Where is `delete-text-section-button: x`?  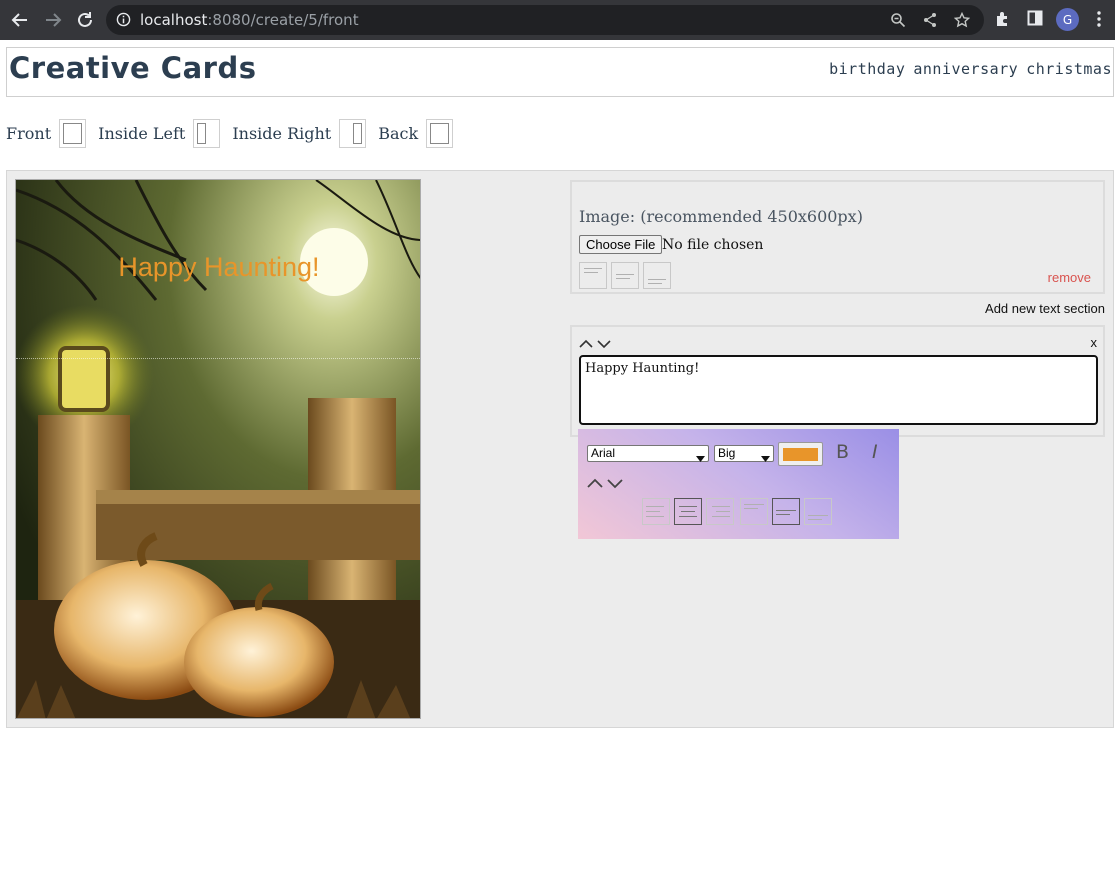
delete-text-section-button: x is located at coordinates (1094, 342).